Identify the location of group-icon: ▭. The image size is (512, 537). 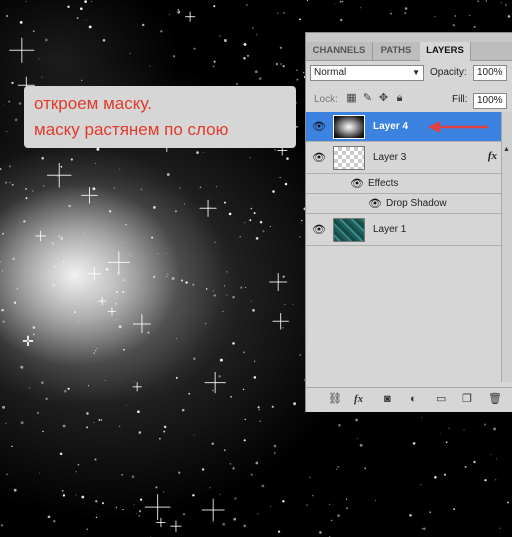
(441, 399).